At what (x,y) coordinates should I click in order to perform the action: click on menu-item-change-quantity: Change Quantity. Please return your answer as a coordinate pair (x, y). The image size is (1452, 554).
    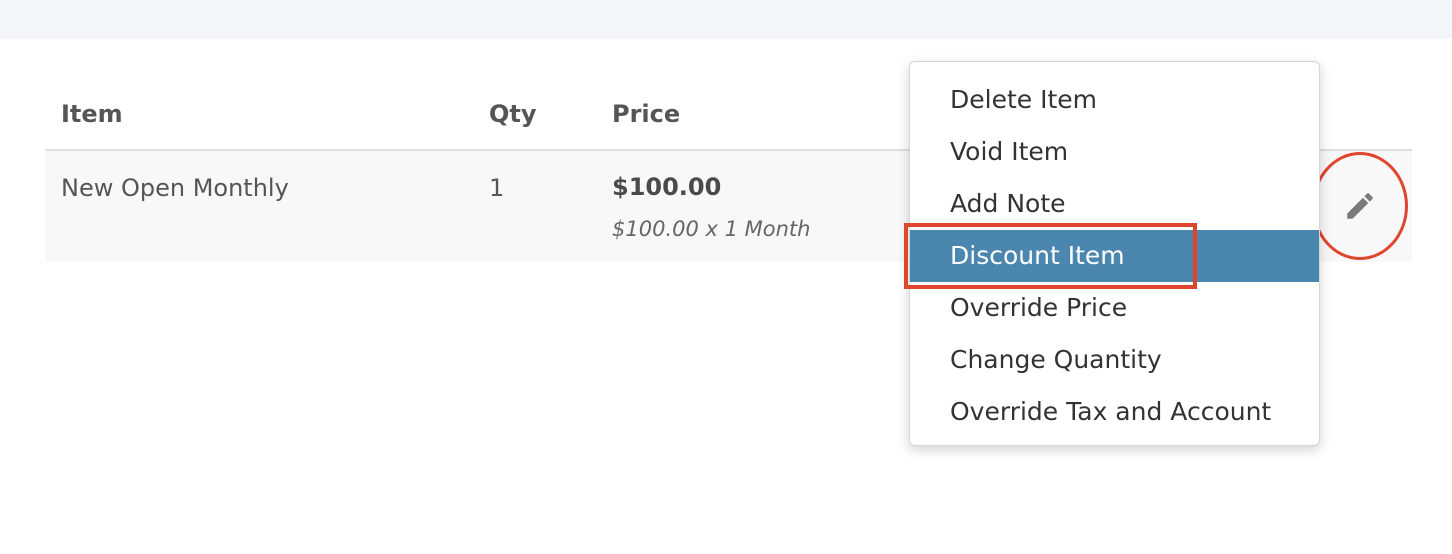
    Looking at the image, I should click on (1114, 360).